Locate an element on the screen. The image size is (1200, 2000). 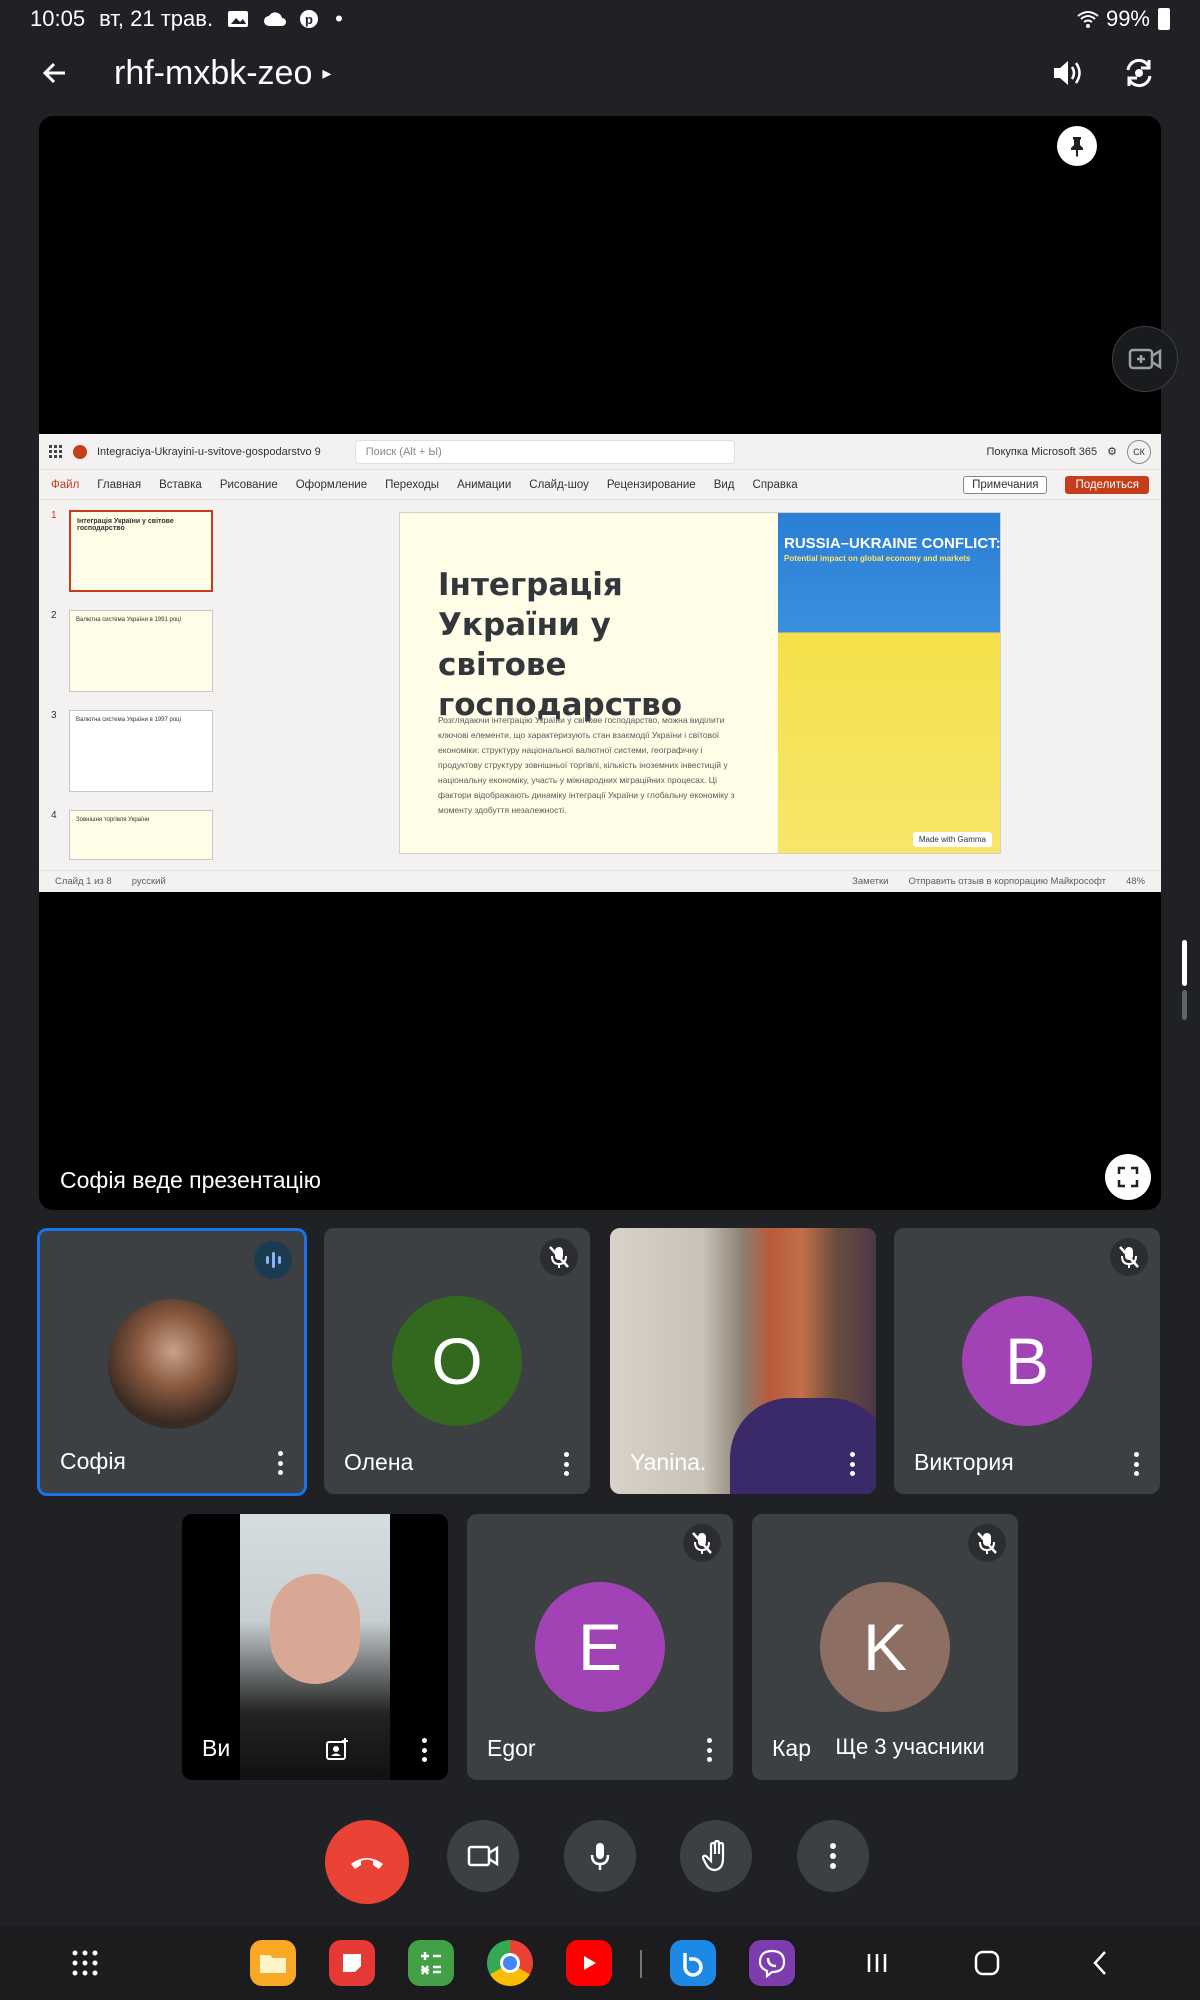
thumbnail-row: 2 Валютна система України в 1991 році is located at coordinates (134, 658).